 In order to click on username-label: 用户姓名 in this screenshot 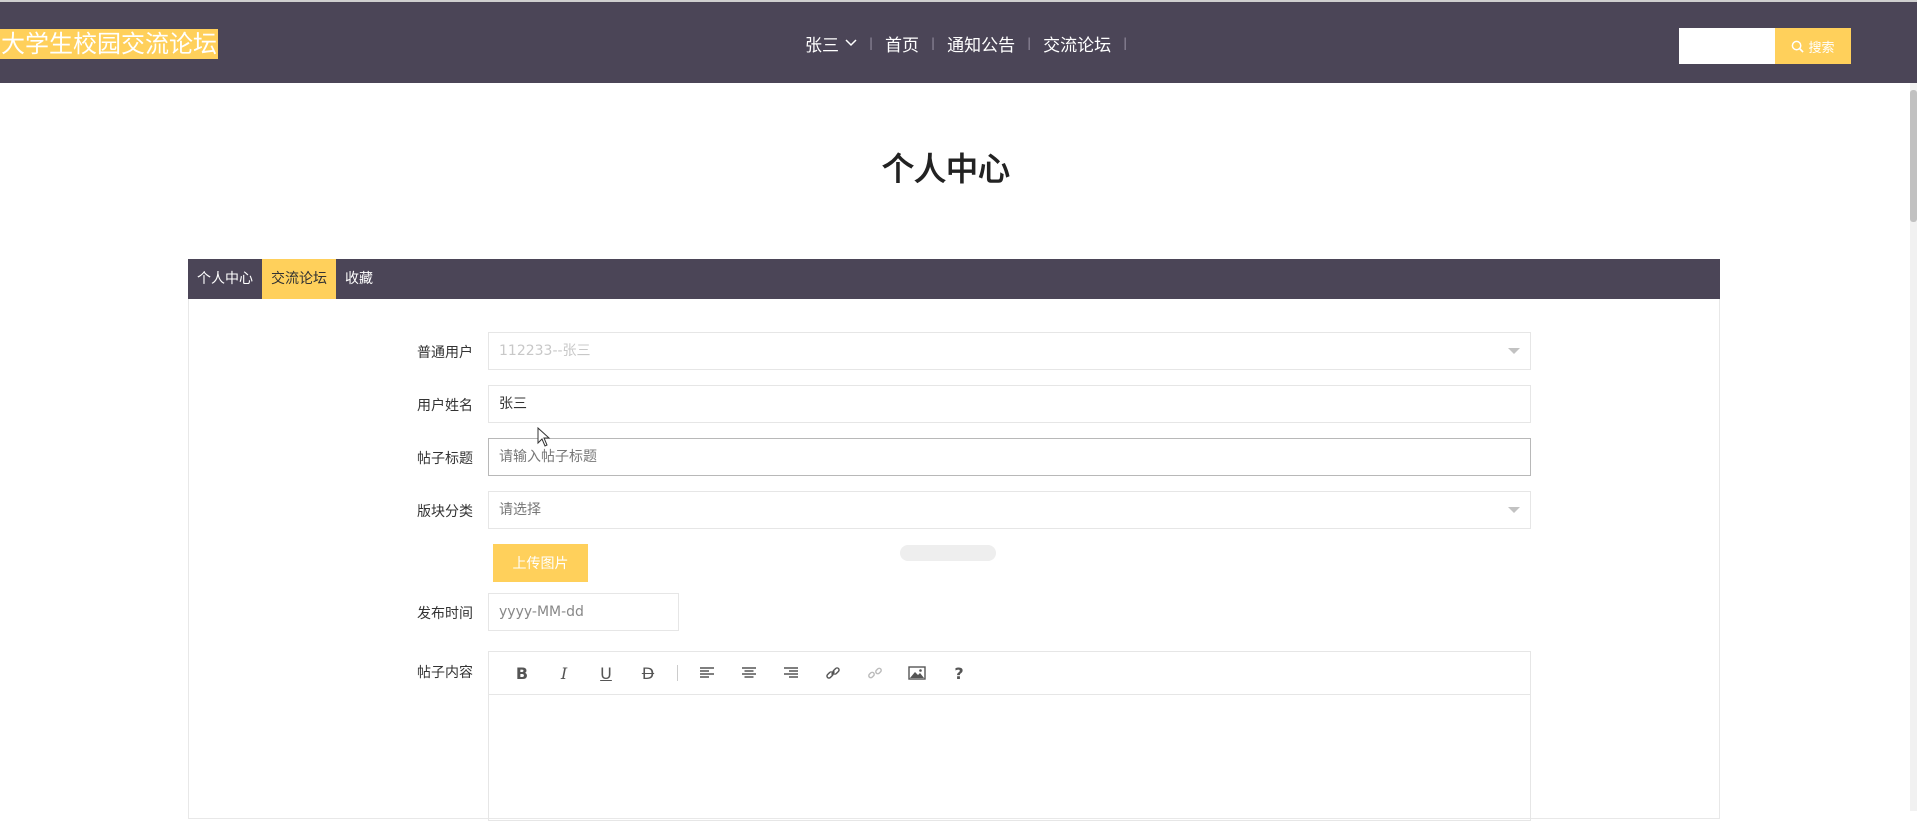, I will do `click(445, 406)`.